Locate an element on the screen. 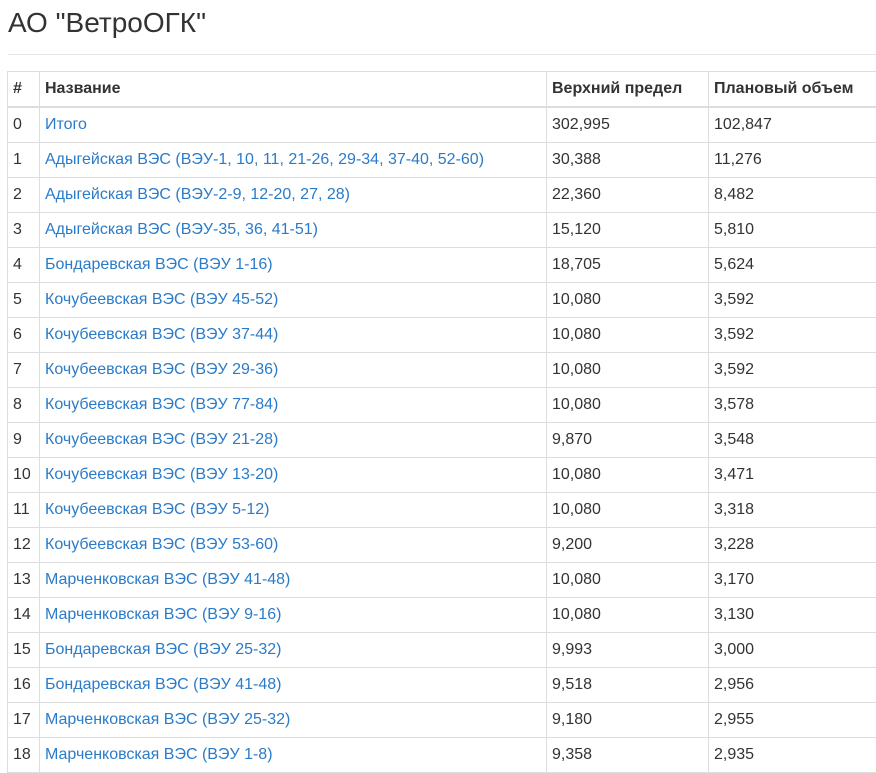 The width and height of the screenshot is (876, 773). row-index: 3 is located at coordinates (24, 230).